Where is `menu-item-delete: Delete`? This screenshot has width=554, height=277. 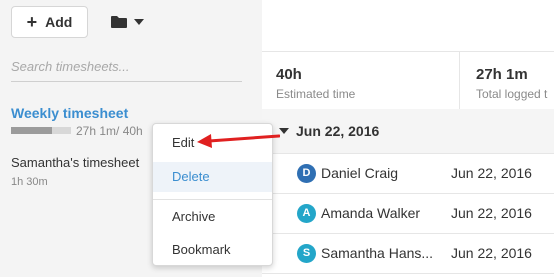 menu-item-delete: Delete is located at coordinates (212, 177).